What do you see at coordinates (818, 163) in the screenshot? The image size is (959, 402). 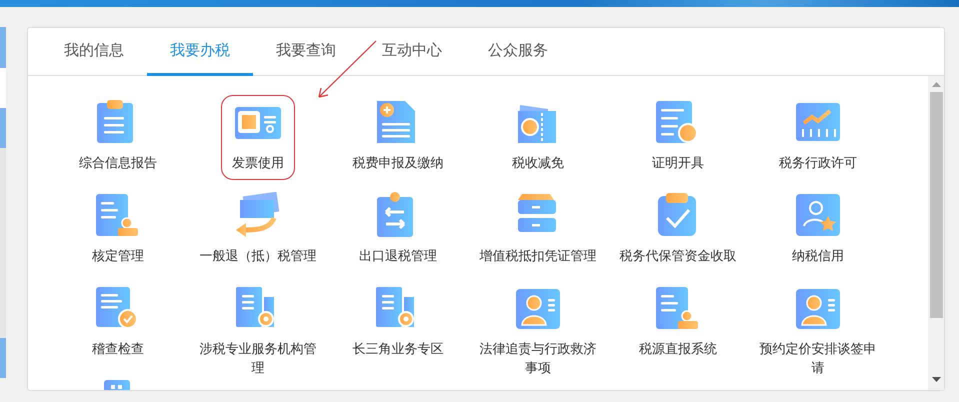 I see `service-link: 税务行政许可` at bounding box center [818, 163].